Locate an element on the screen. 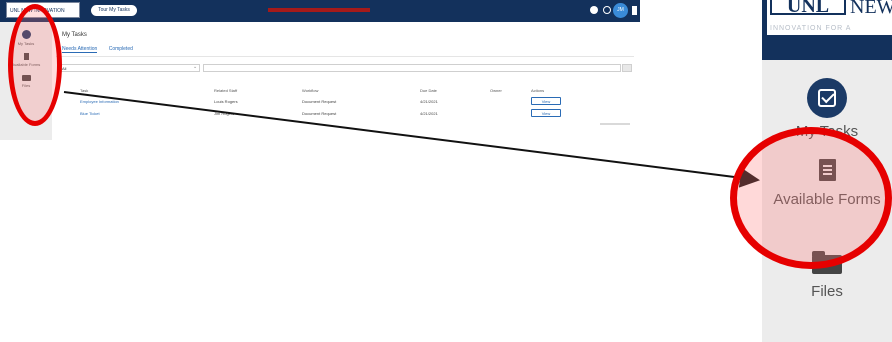 This screenshot has height=342, width=892. zoom-header: UNL NEW INNOVATION FOR A is located at coordinates (827, 30).